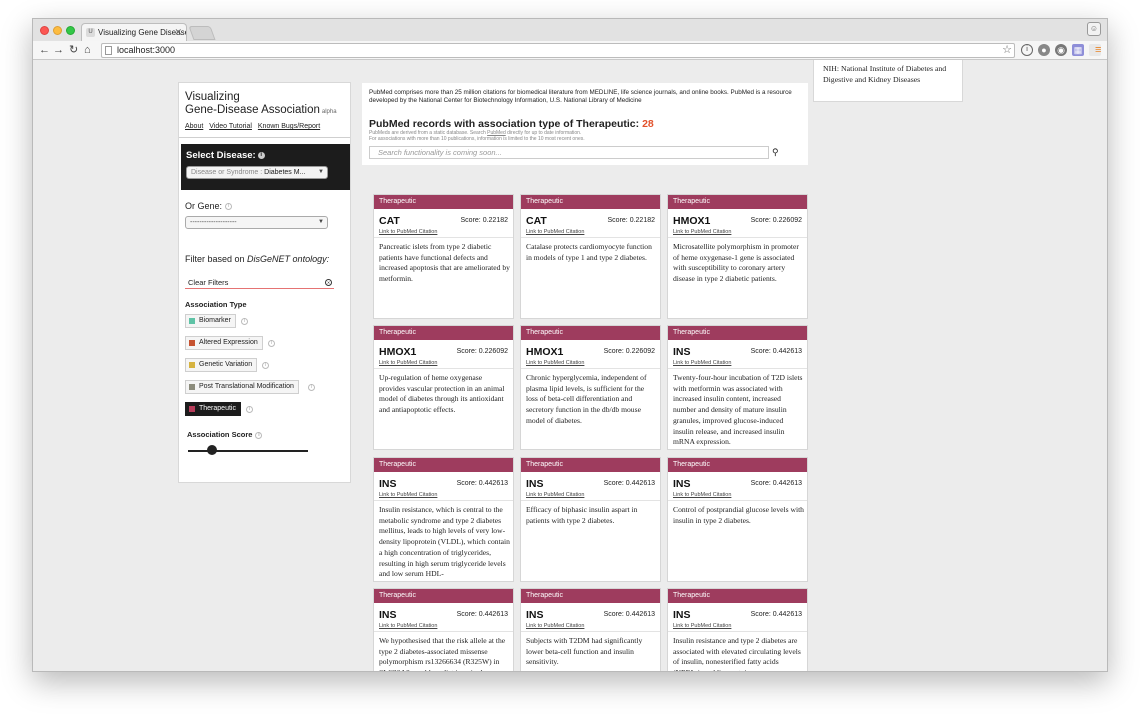 This screenshot has width=1140, height=718. I want to click on disease-select: Disease or Syndrome : Diabetes M... ▼, so click(257, 172).